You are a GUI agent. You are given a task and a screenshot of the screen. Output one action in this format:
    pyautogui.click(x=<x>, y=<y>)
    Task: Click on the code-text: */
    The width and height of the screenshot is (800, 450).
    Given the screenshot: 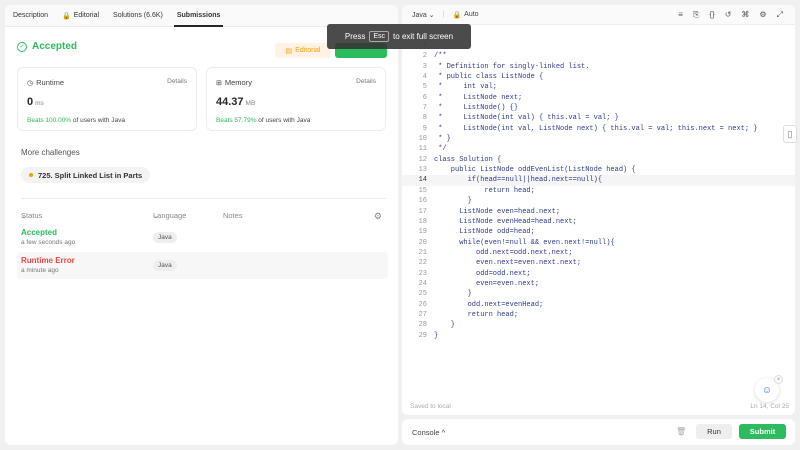 What is the action you would take?
    pyautogui.click(x=440, y=149)
    